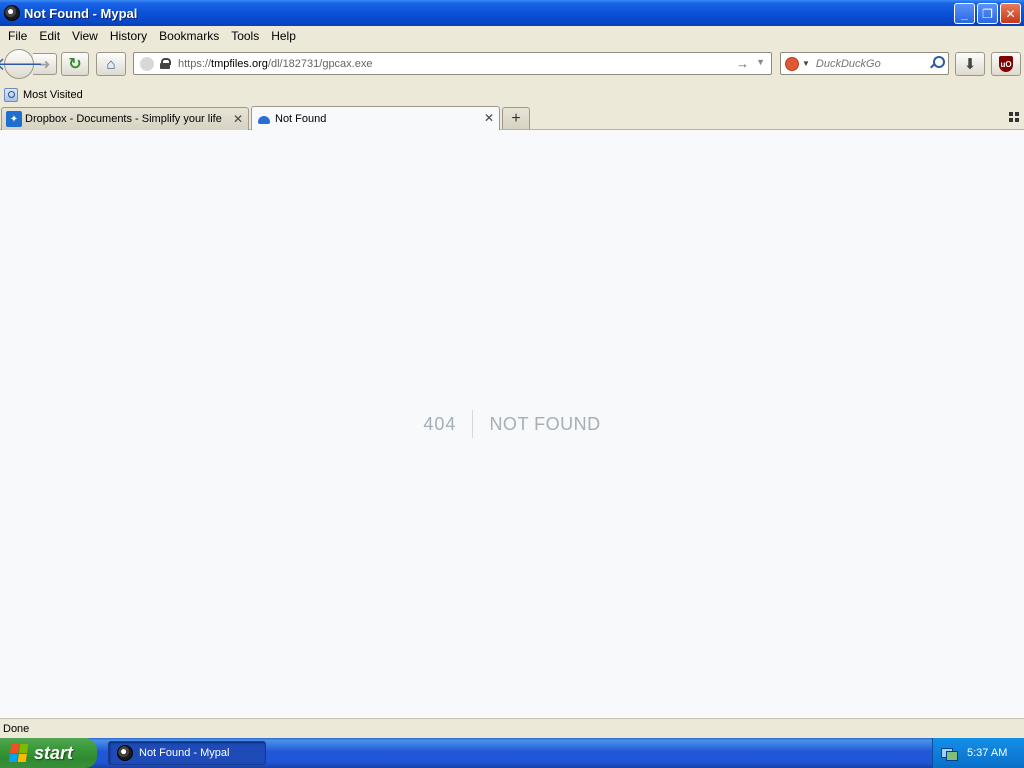 This screenshot has width=1024, height=768. I want to click on menu-help: Help, so click(283, 36).